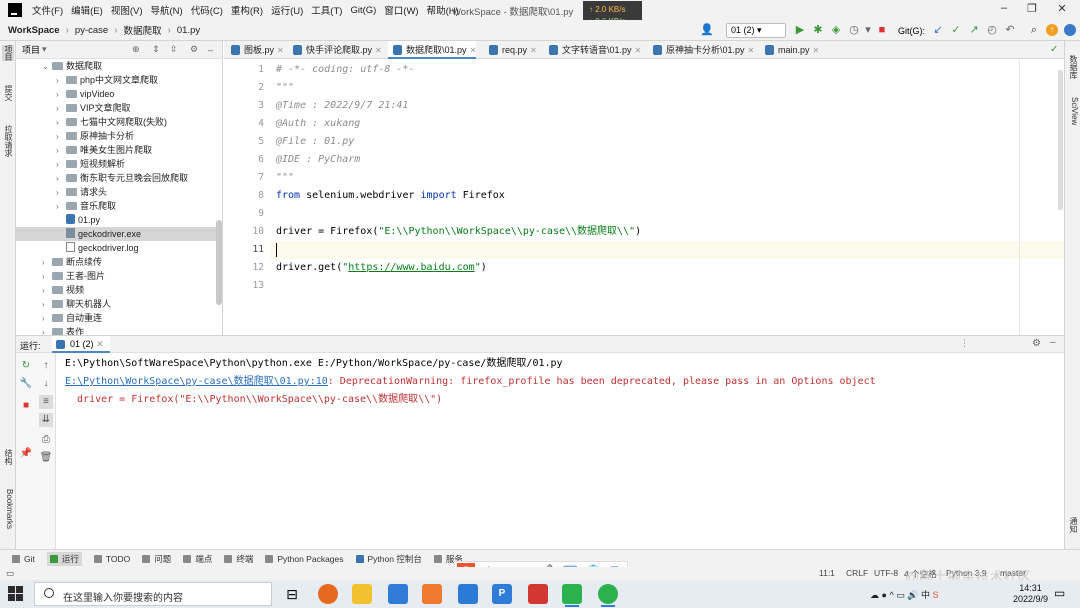 Image resolution: width=1080 pixels, height=608 pixels. What do you see at coordinates (116, 178) in the screenshot?
I see `tree-item: › 衡东职专元旦晚会回放爬取` at bounding box center [116, 178].